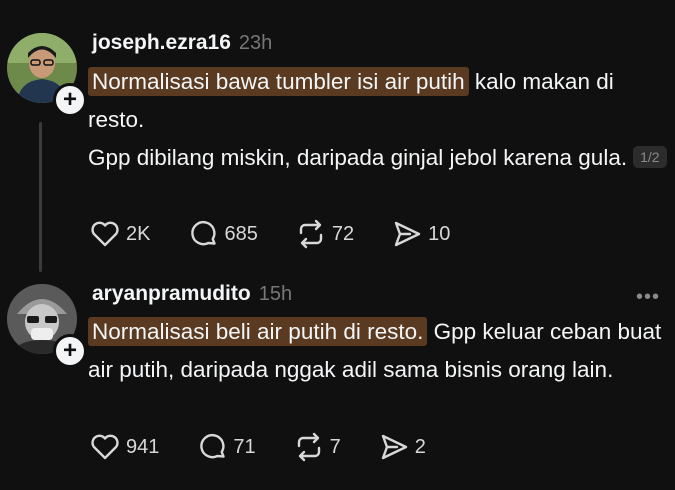 This screenshot has height=490, width=675. What do you see at coordinates (439, 233) in the screenshot?
I see `share-count: 10` at bounding box center [439, 233].